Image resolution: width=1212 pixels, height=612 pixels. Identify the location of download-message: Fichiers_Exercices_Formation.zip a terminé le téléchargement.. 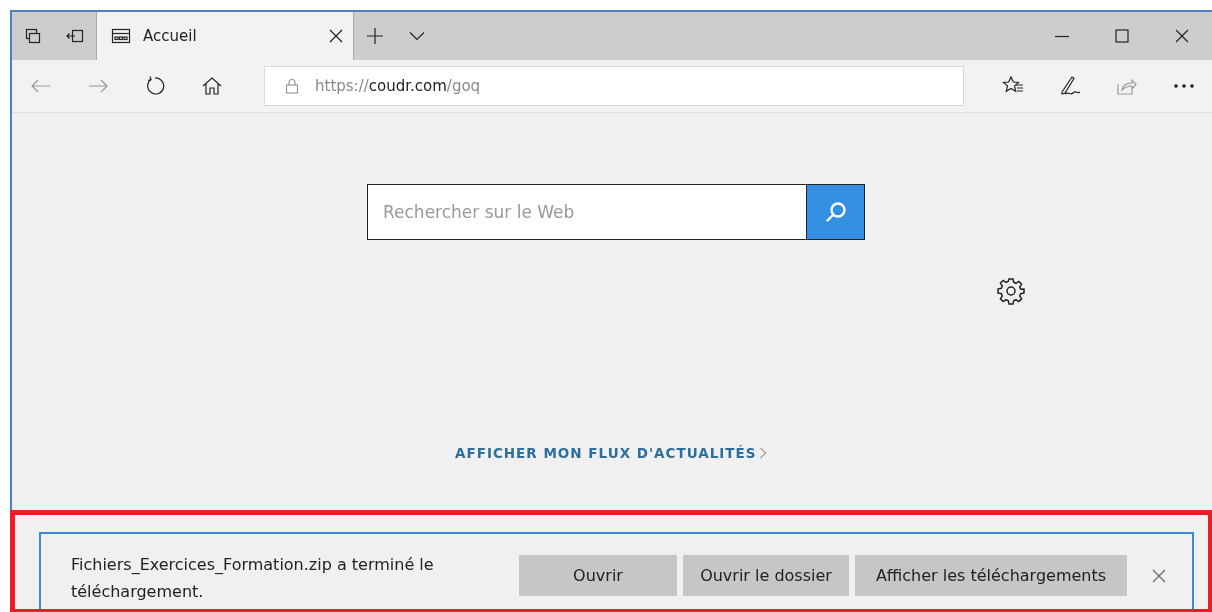
(253, 578).